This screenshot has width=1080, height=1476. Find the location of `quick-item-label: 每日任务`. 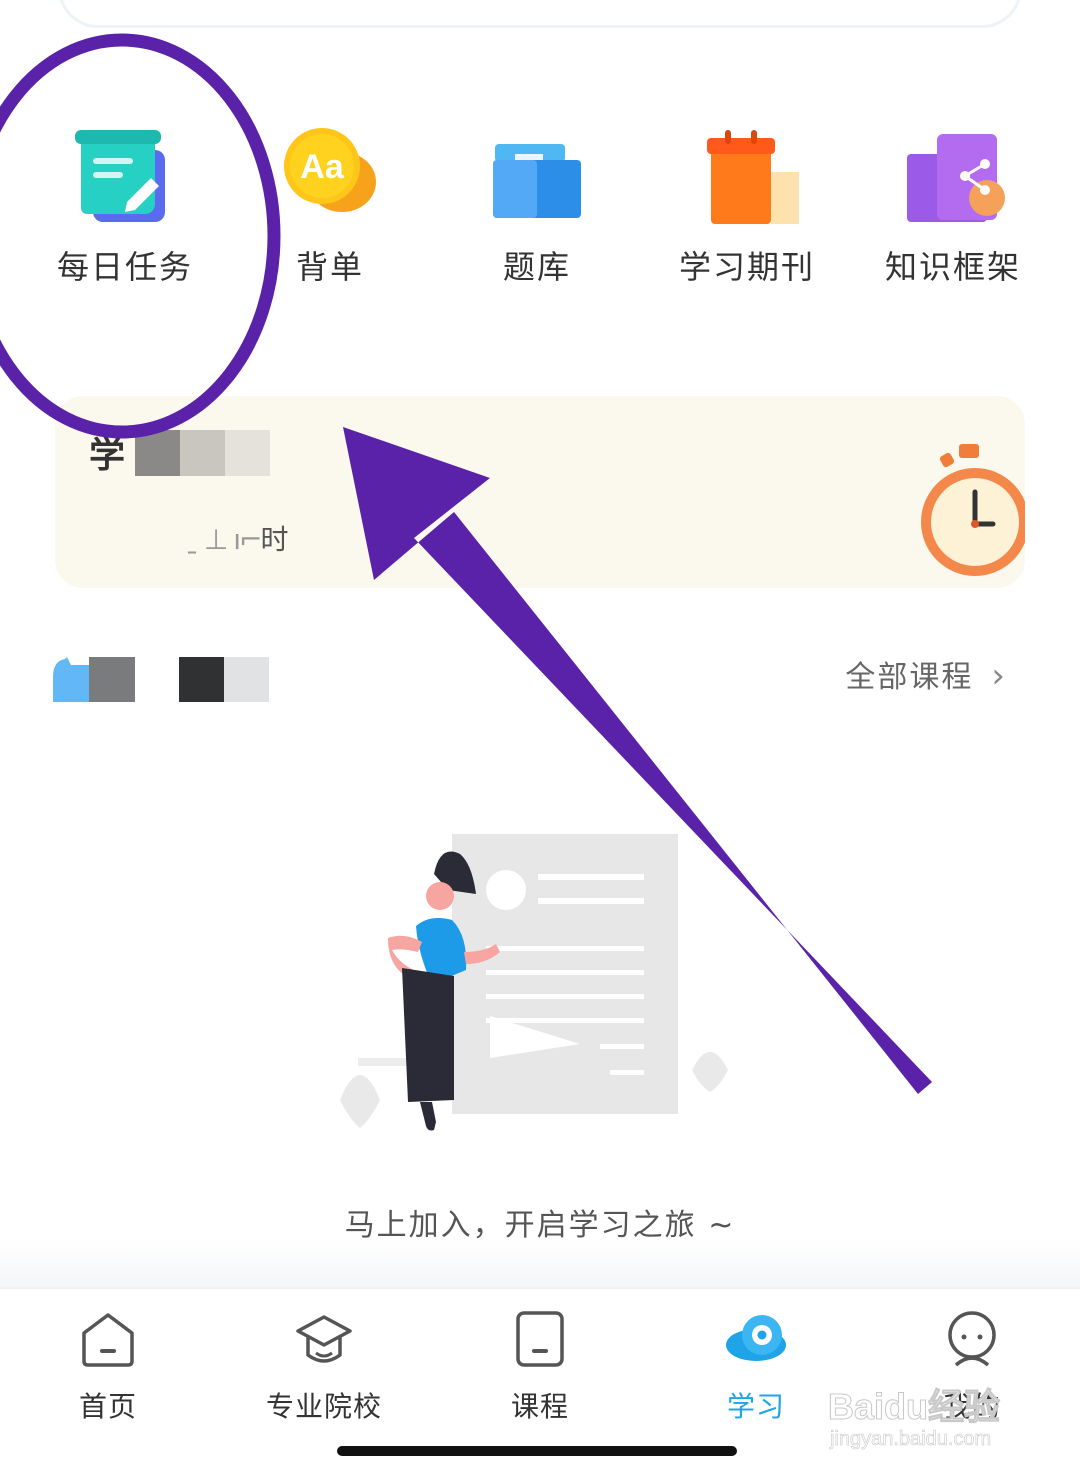

quick-item-label: 每日任务 is located at coordinates (124, 267).